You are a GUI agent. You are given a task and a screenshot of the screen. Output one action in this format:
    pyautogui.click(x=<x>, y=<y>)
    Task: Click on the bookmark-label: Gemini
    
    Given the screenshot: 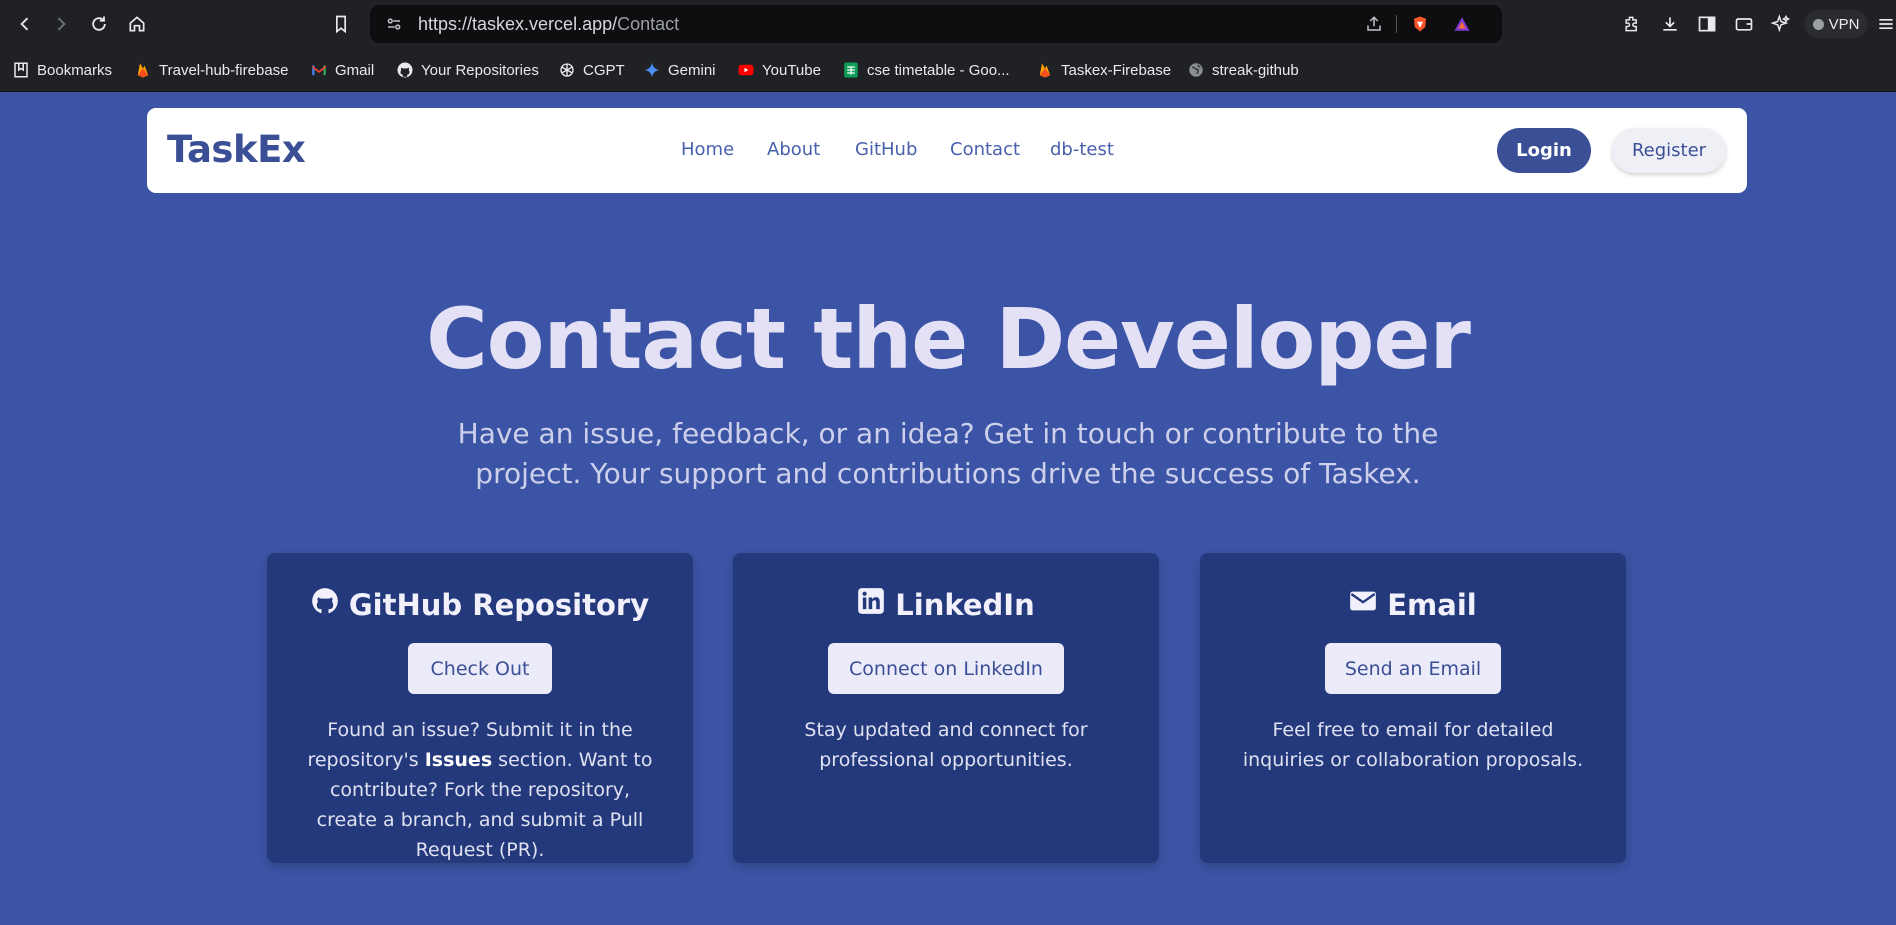 What is the action you would take?
    pyautogui.click(x=692, y=70)
    